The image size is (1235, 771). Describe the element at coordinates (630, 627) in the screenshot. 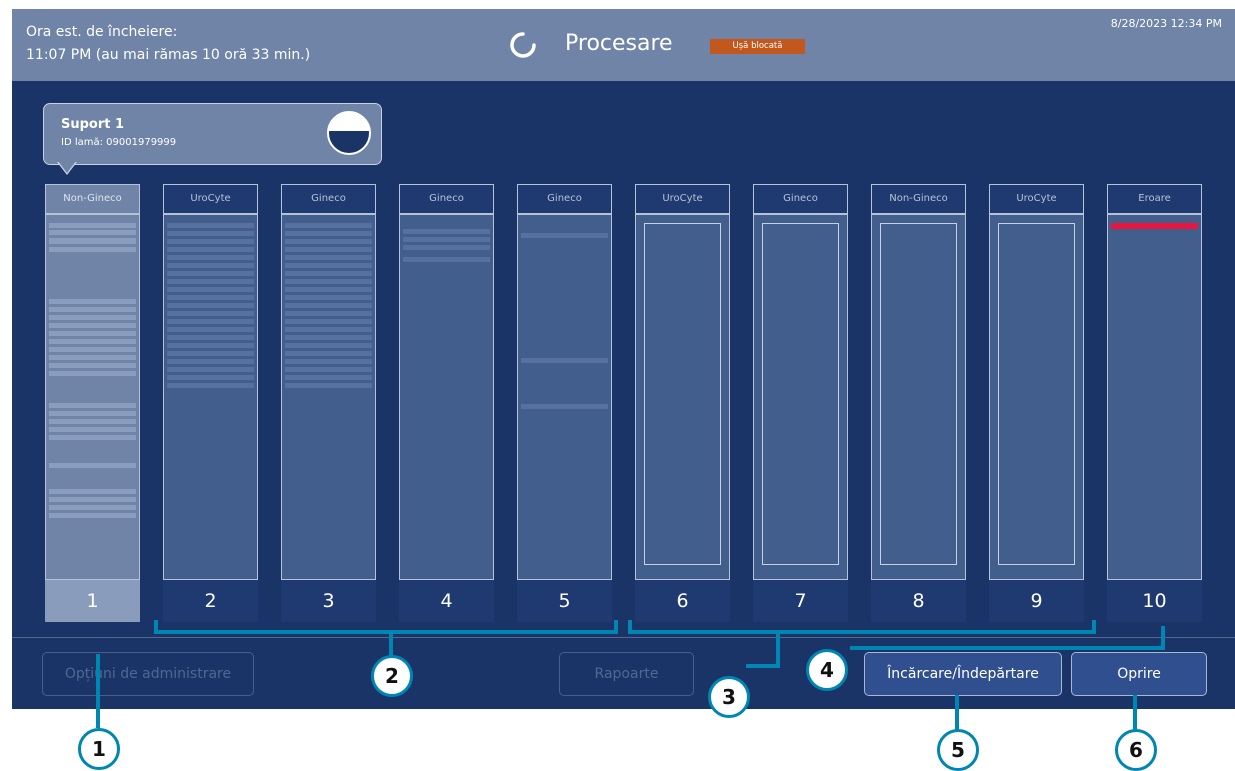

I see `callout-3-bracket-left` at that location.